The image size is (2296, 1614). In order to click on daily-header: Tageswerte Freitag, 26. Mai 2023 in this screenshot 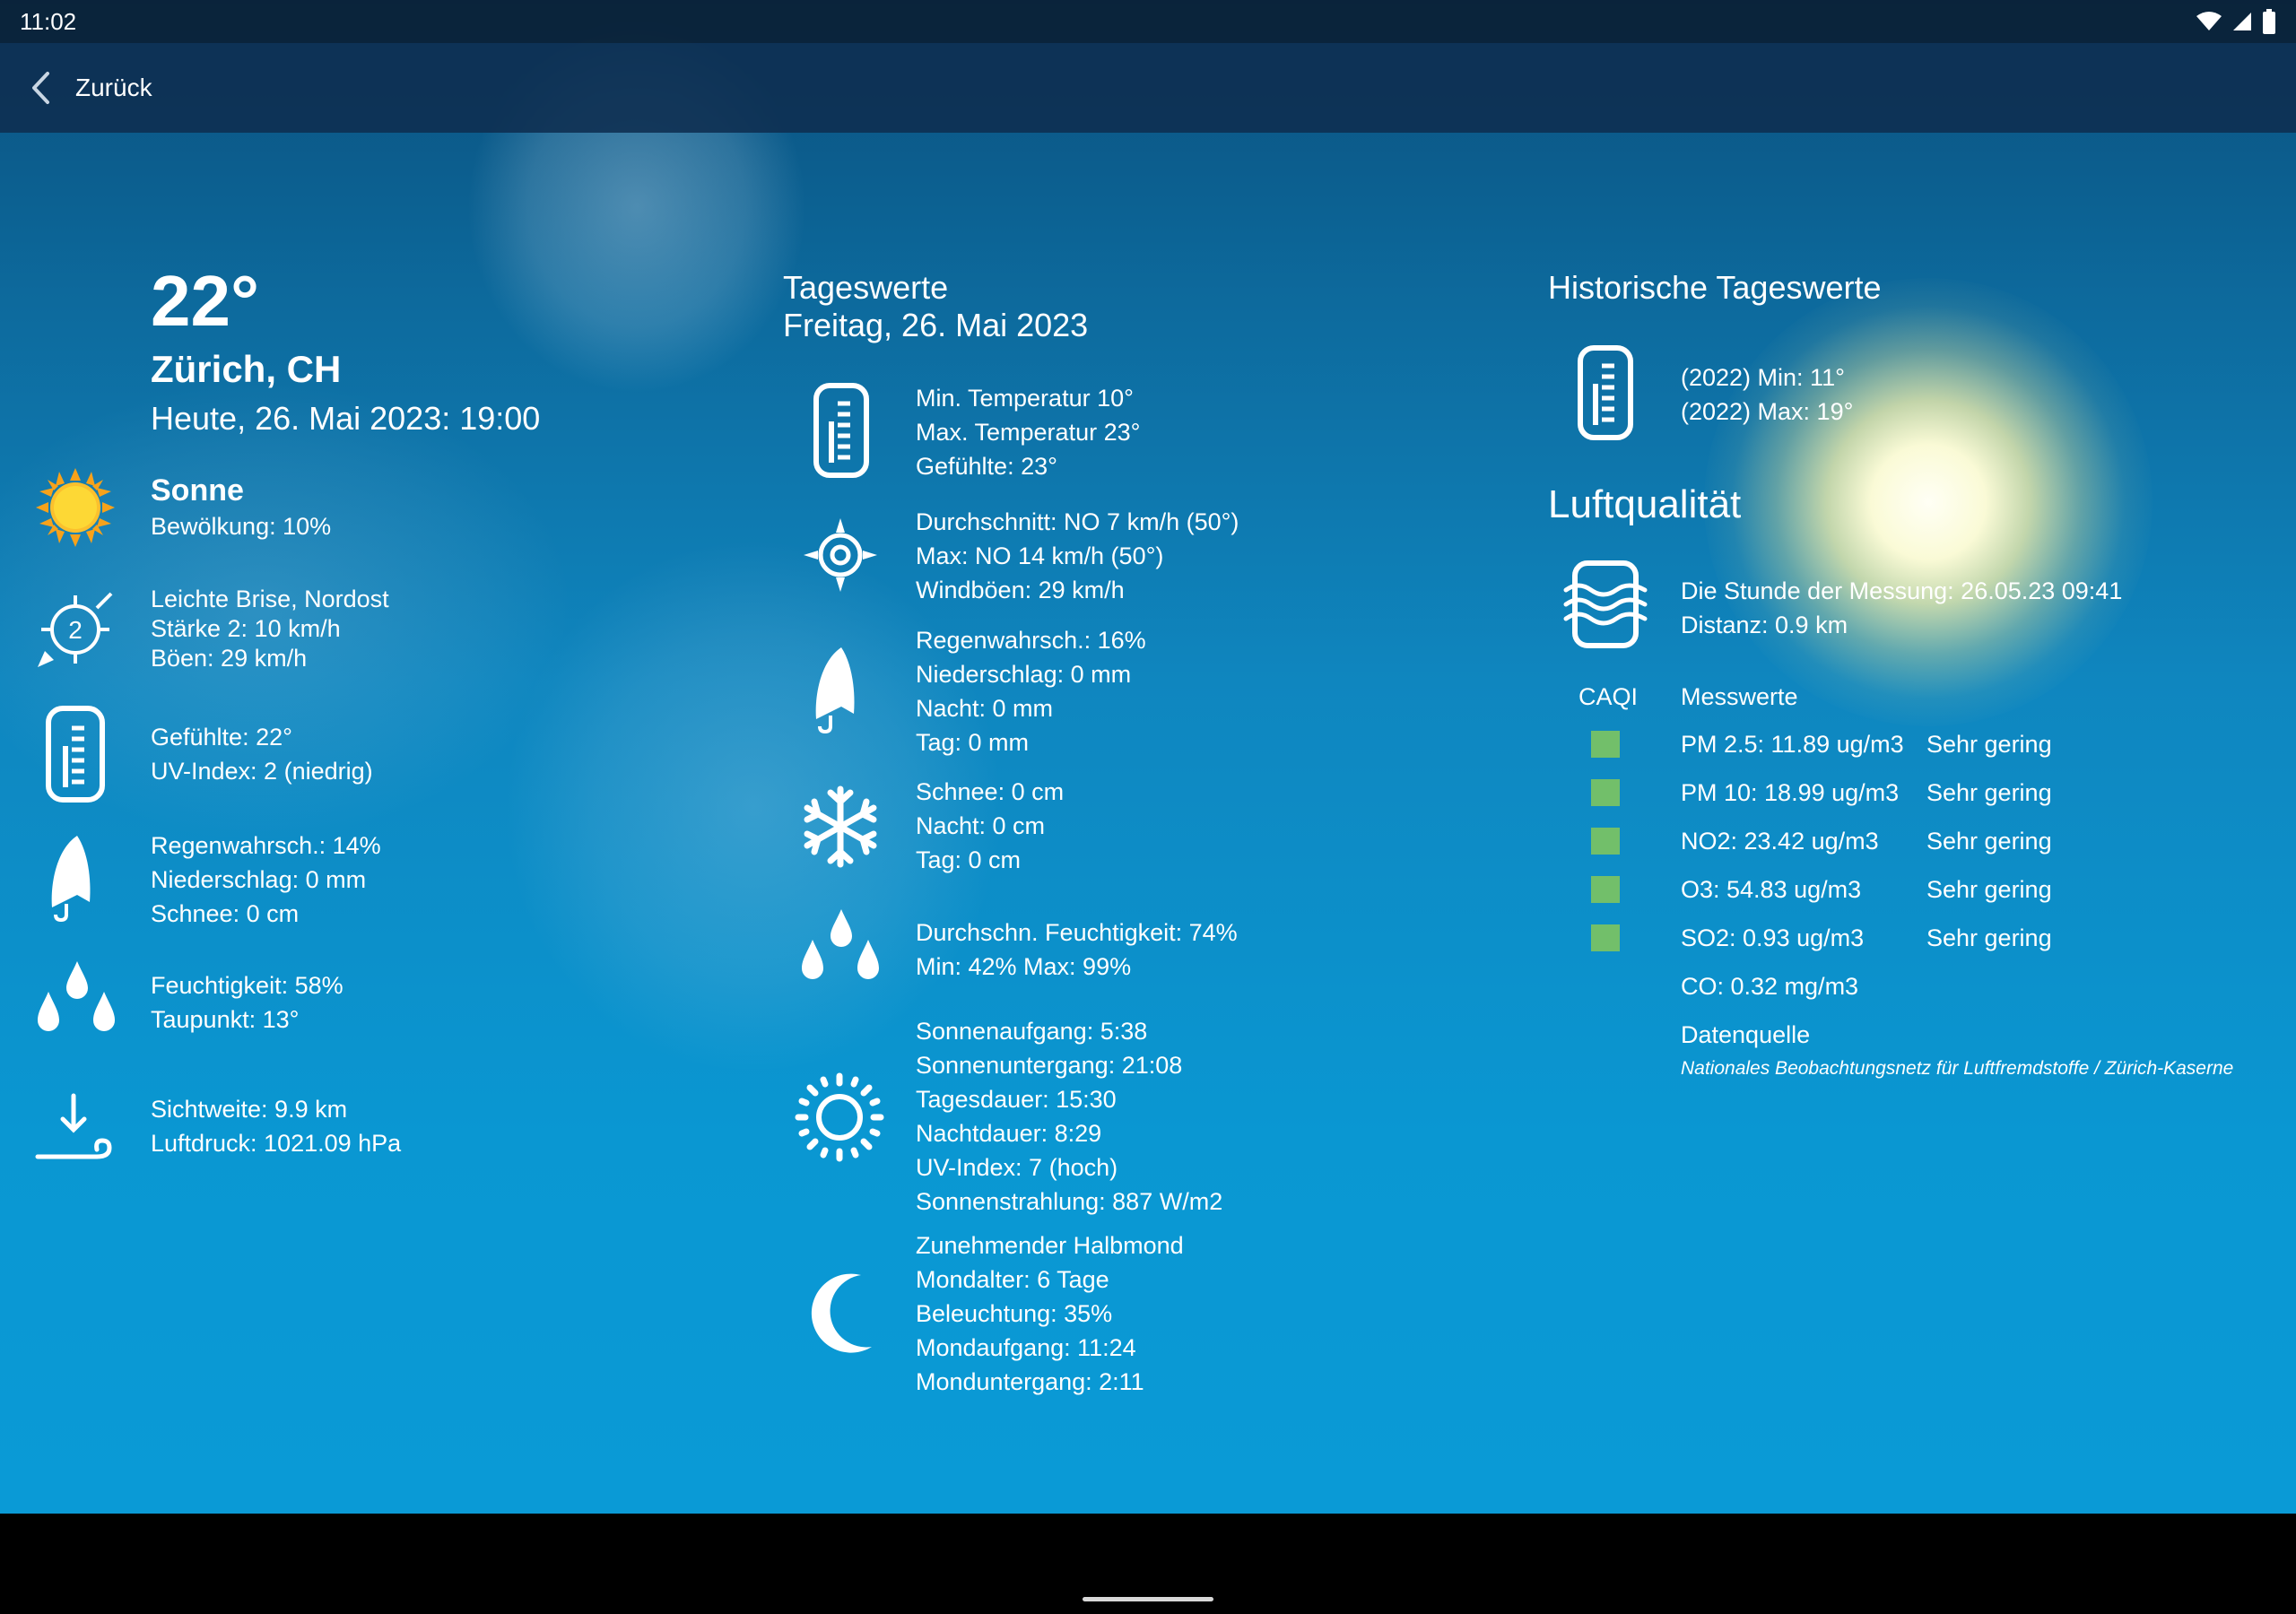, I will do `click(935, 306)`.